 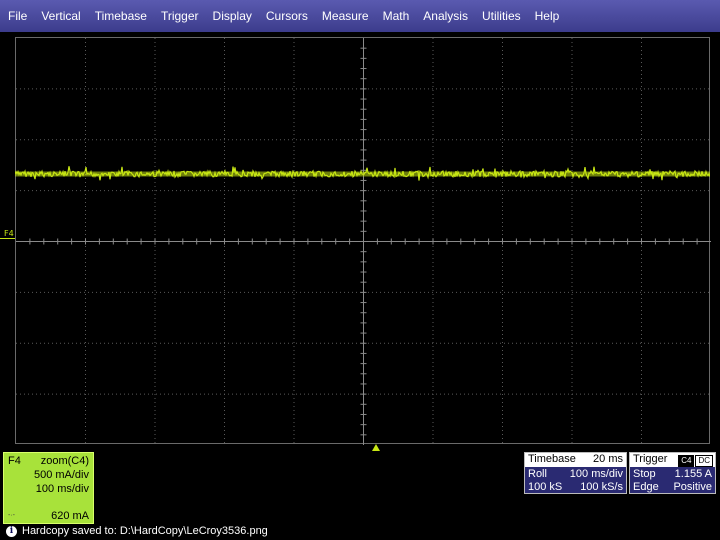 What do you see at coordinates (11, 515) in the screenshot?
I see `channel-trace-icon: -·-` at bounding box center [11, 515].